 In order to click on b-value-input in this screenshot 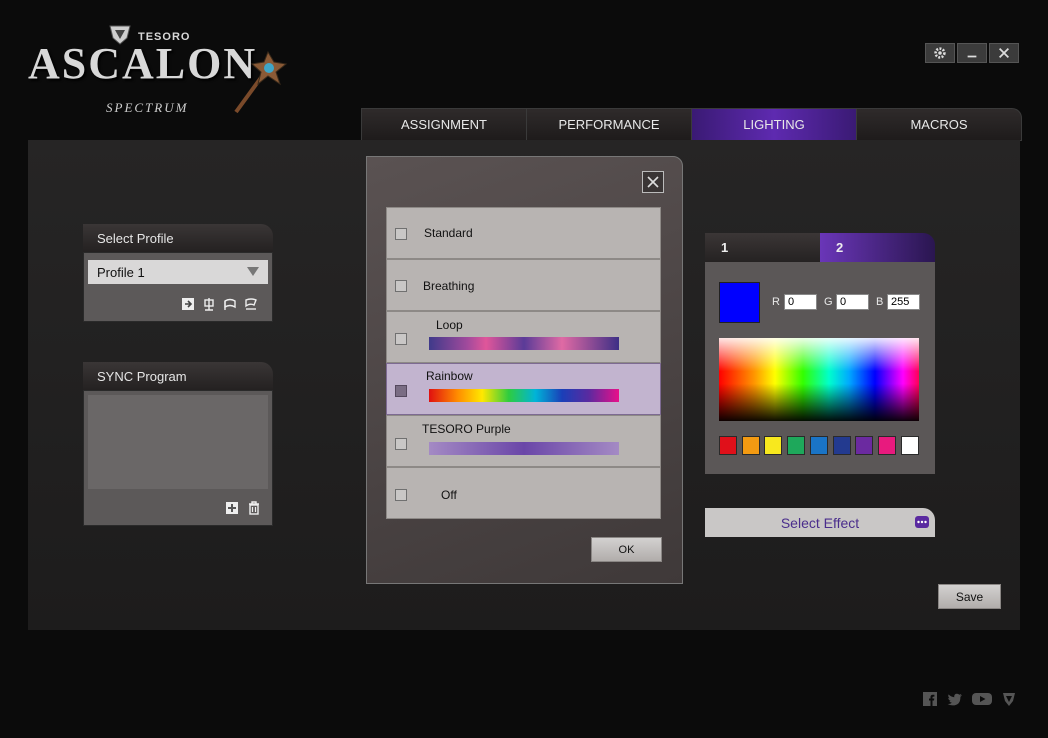, I will do `click(903, 302)`.